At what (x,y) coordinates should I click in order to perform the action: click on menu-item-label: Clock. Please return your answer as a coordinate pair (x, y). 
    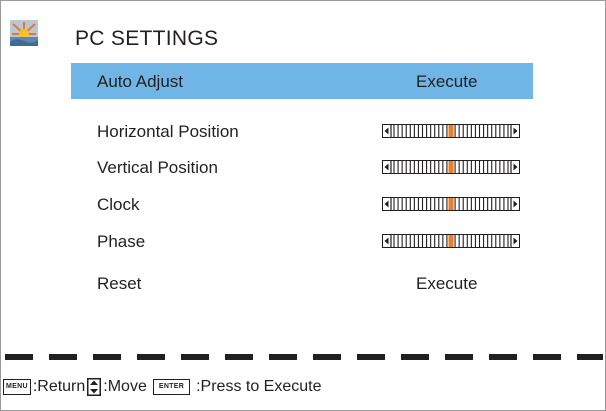
    Looking at the image, I should click on (118, 204).